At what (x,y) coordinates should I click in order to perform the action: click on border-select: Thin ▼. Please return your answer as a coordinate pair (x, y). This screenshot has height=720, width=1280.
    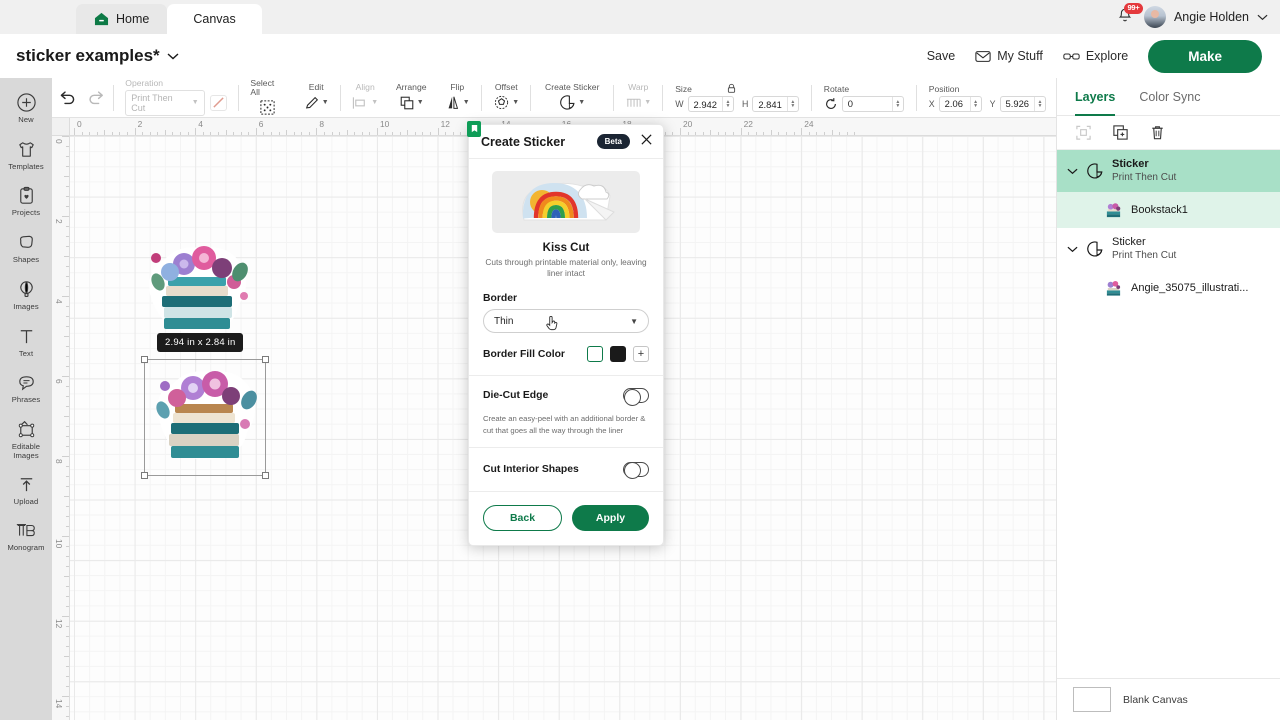
    Looking at the image, I should click on (566, 321).